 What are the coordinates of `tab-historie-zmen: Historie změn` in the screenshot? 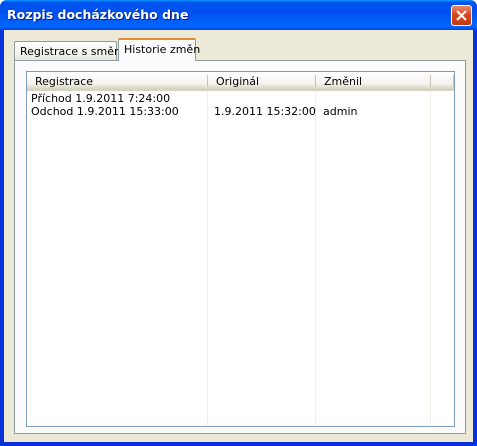 It's located at (159, 49).